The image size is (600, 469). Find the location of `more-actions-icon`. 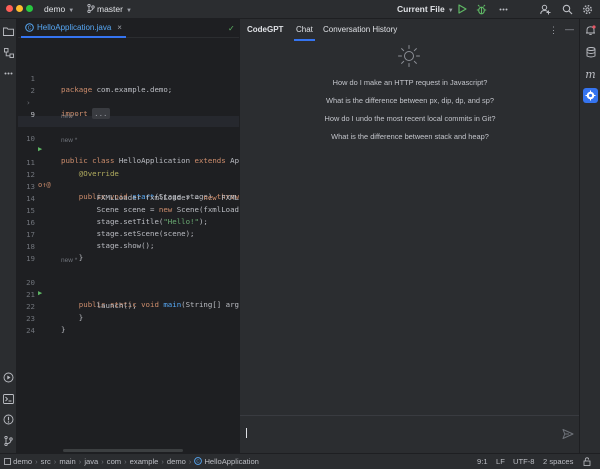

more-actions-icon is located at coordinates (503, 9).